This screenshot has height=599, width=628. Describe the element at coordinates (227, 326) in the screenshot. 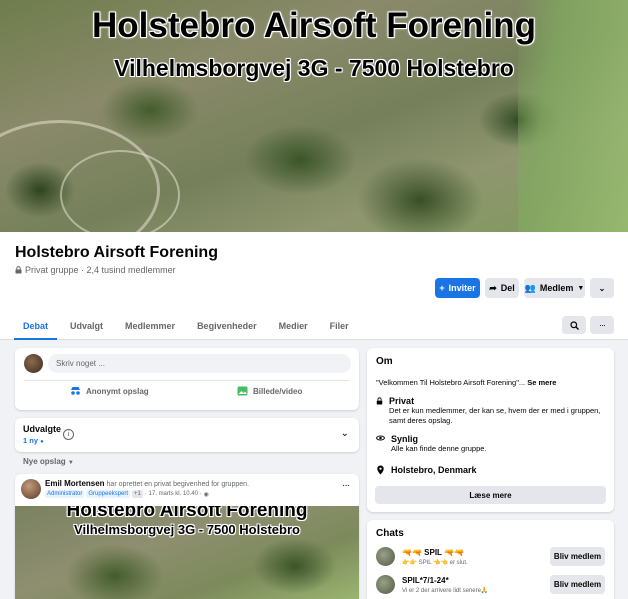

I see `tab-begivenheder: Begivenheder` at that location.